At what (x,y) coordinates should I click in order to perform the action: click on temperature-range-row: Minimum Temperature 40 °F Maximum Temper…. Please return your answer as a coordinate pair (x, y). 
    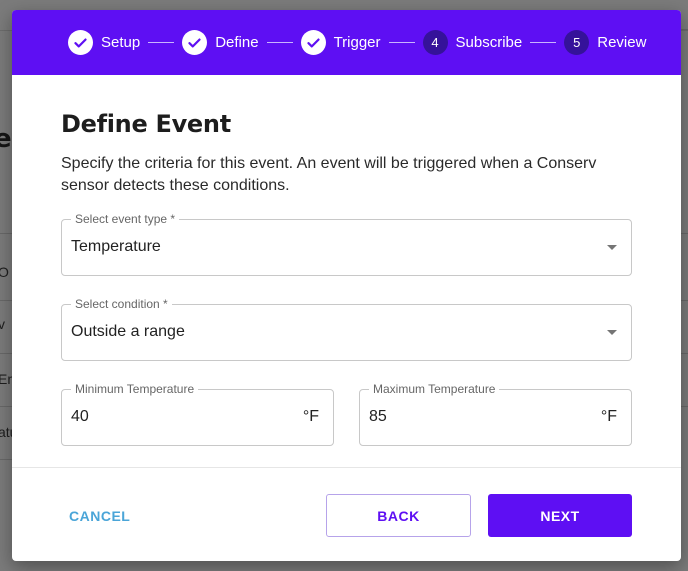
    Looking at the image, I should click on (346, 414).